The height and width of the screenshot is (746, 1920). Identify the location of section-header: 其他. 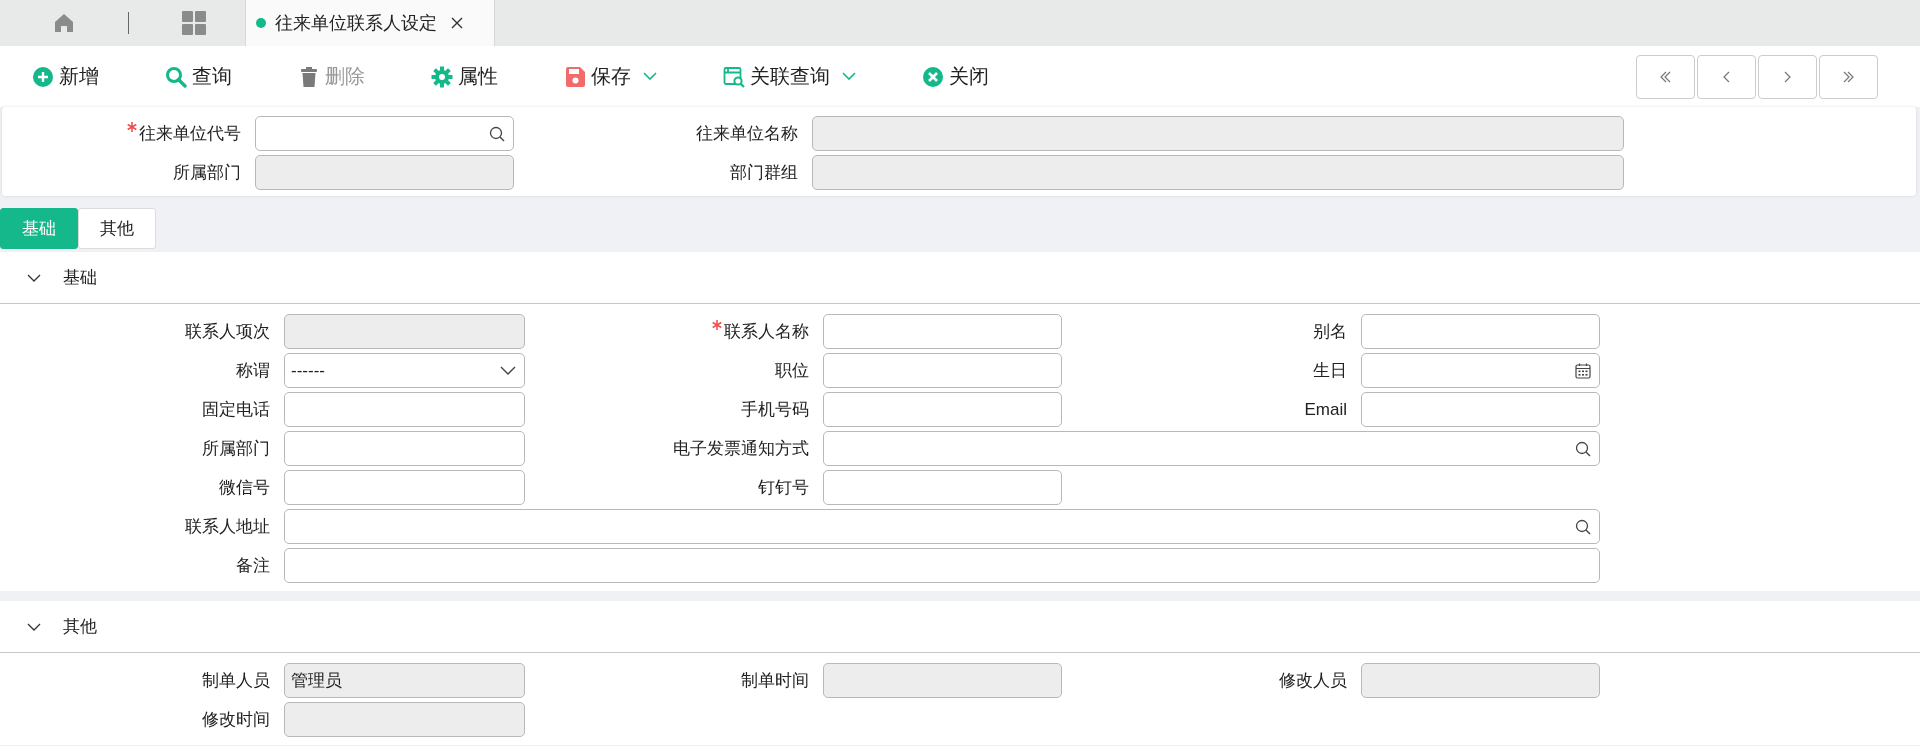
(960, 627).